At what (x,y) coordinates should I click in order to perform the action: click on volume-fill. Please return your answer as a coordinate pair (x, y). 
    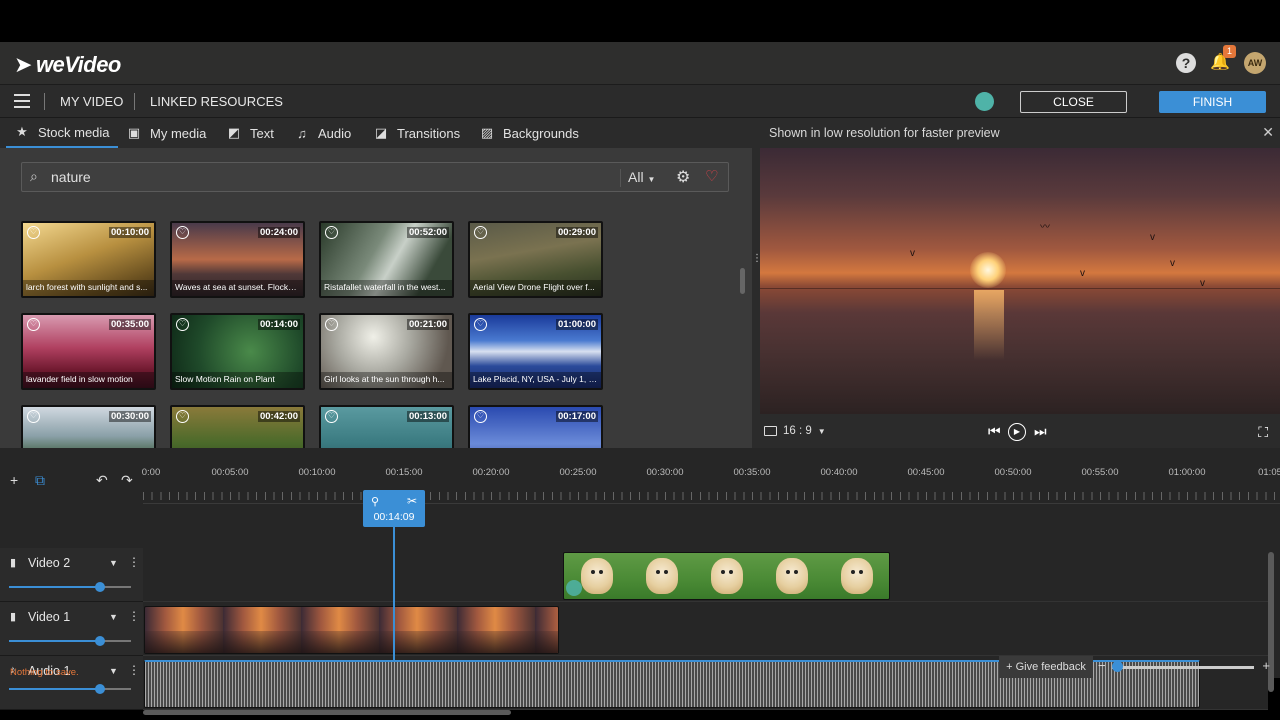
    Looking at the image, I should click on (55, 689).